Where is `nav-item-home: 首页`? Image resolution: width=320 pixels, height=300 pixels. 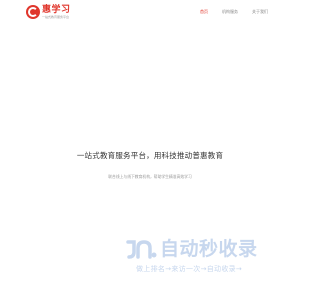 nav-item-home: 首页 is located at coordinates (204, 12).